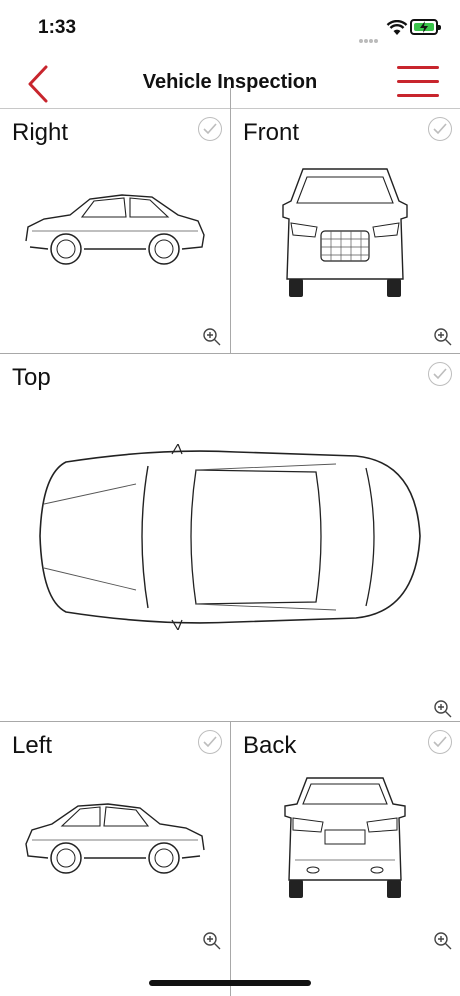  I want to click on view-label: Right, so click(40, 132).